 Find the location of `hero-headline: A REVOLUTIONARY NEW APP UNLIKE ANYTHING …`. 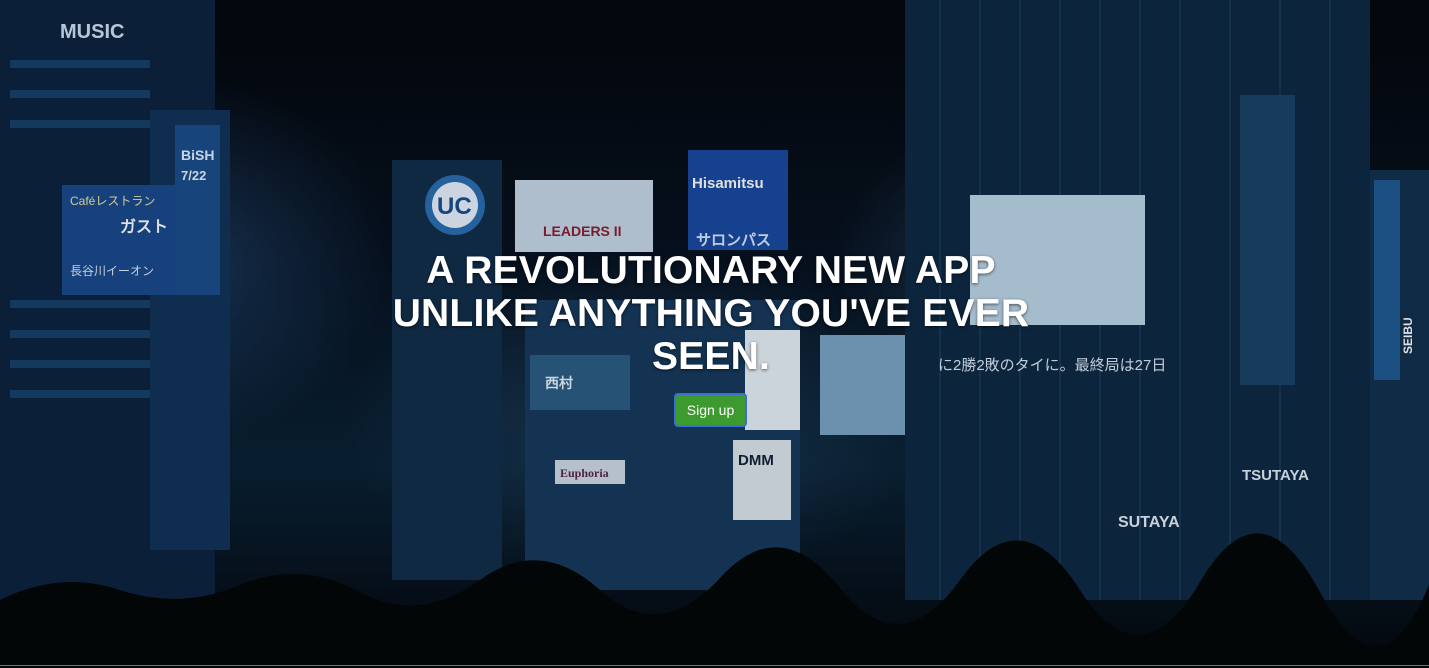

hero-headline: A REVOLUTIONARY NEW APP UNLIKE ANYTHING … is located at coordinates (711, 313).